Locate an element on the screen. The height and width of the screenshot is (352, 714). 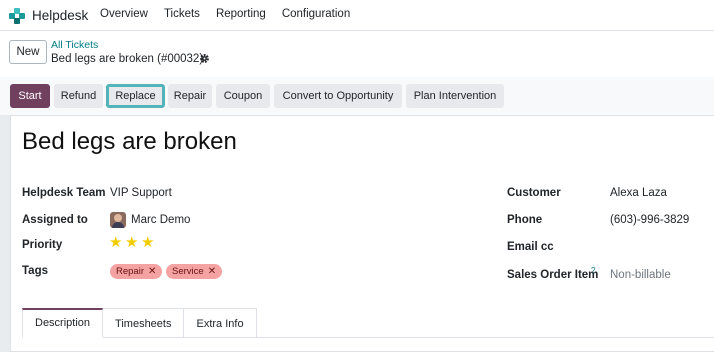
convert-to-opportunity-button: Convert to Opportunity is located at coordinates (338, 96).